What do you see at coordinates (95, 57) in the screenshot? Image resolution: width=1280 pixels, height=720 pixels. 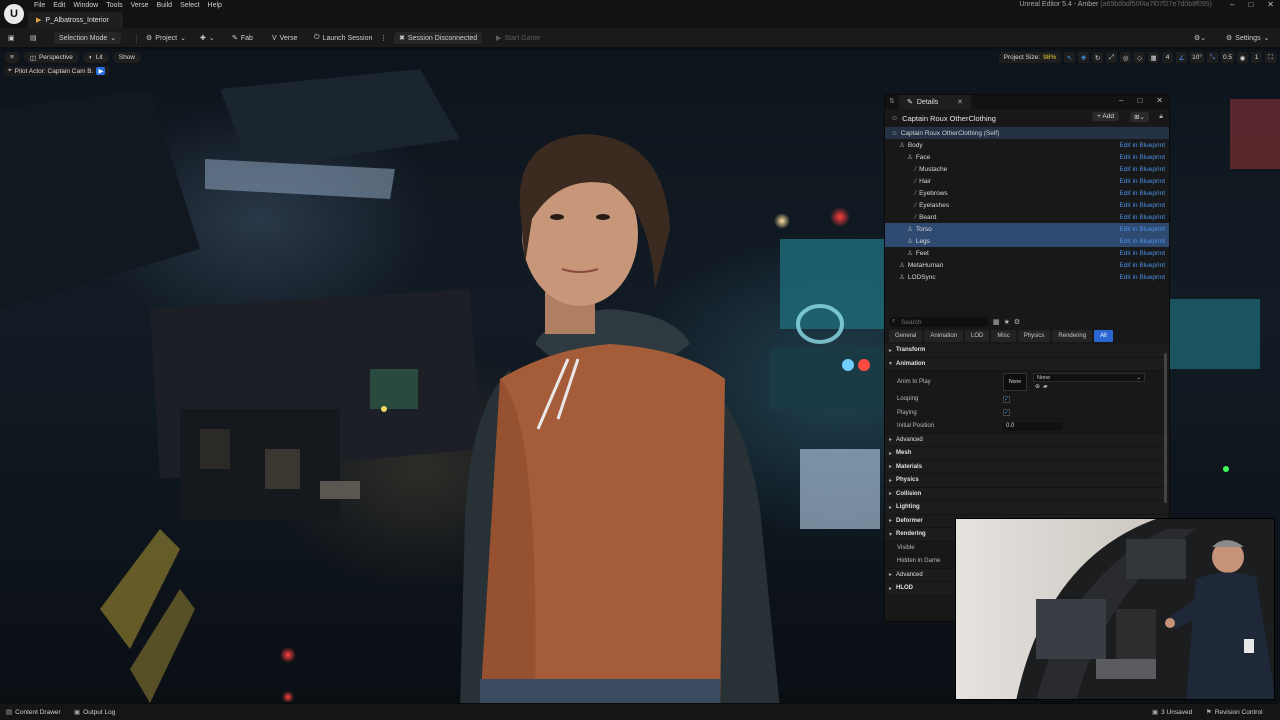 I see `lit-button: ◐ Lit` at bounding box center [95, 57].